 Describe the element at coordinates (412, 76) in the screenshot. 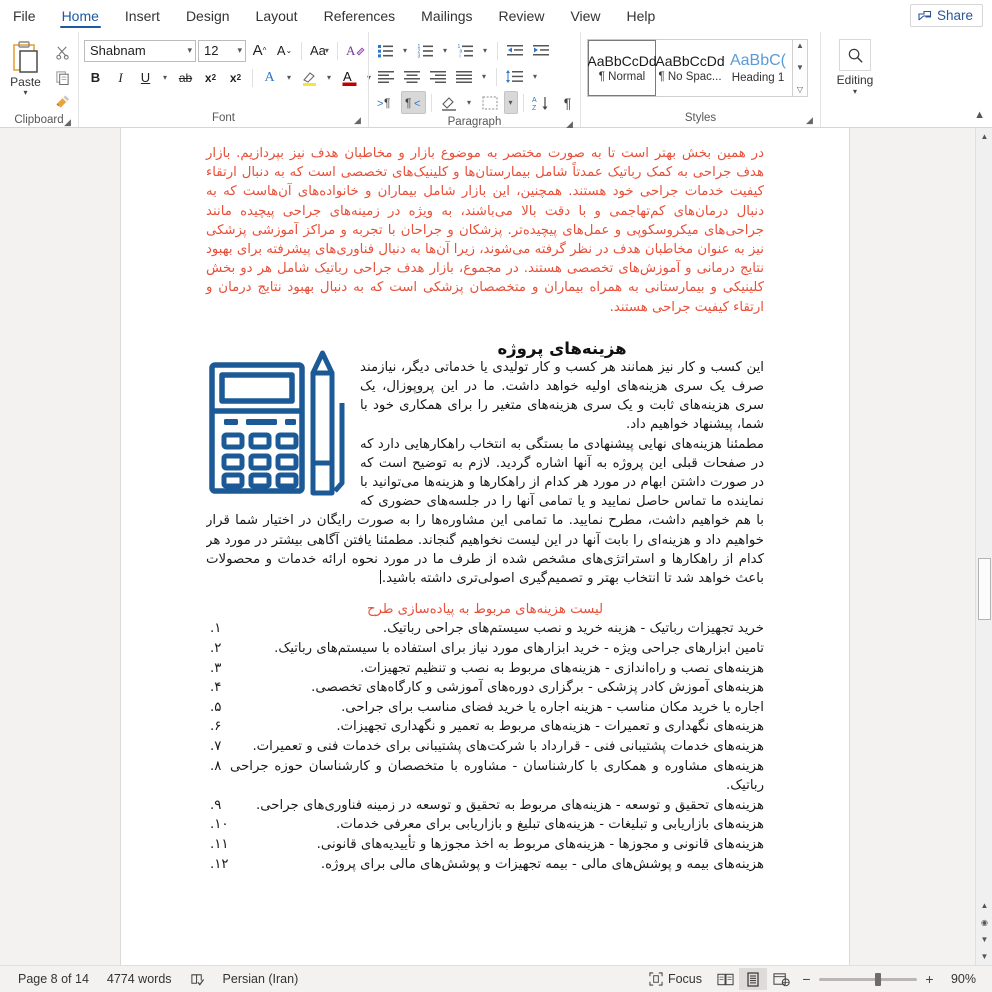

I see `align-center-button` at that location.